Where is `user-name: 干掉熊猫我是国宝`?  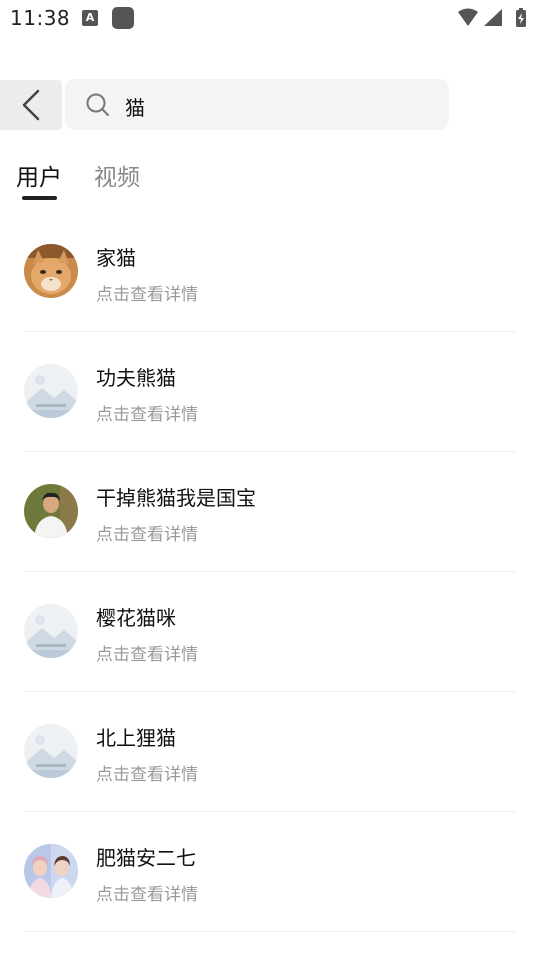
user-name: 干掉熊猫我是国宝 is located at coordinates (176, 498).